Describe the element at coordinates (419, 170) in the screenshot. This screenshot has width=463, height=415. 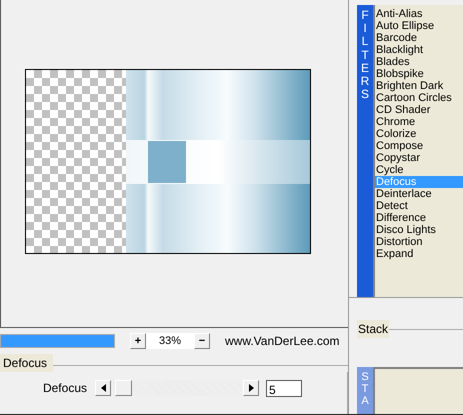
I see `filter-item: Cycle` at that location.